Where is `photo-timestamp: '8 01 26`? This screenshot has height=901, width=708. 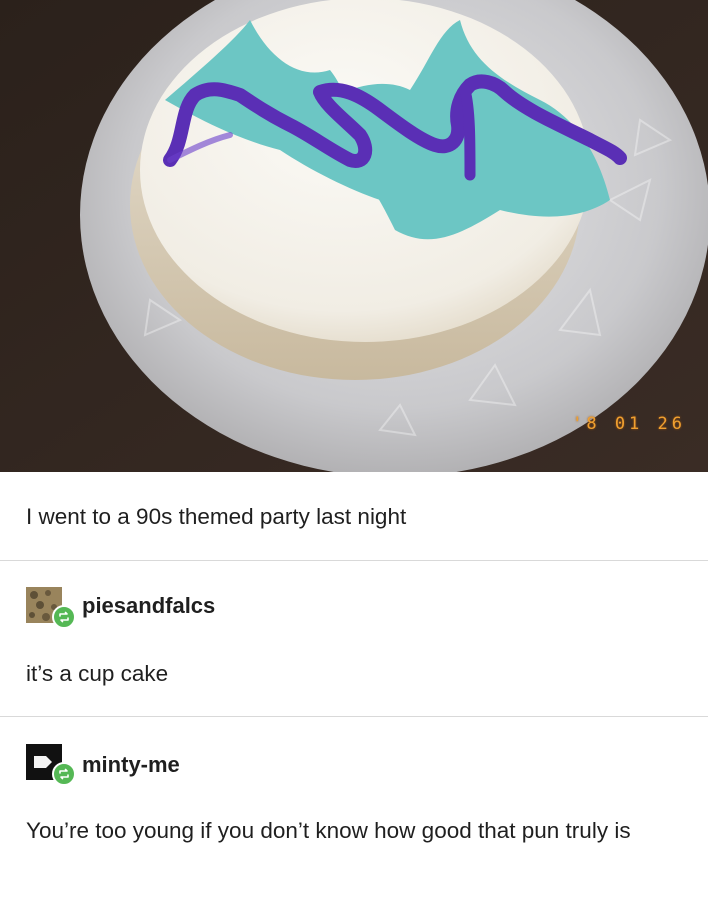 photo-timestamp: '8 01 26 is located at coordinates (629, 424).